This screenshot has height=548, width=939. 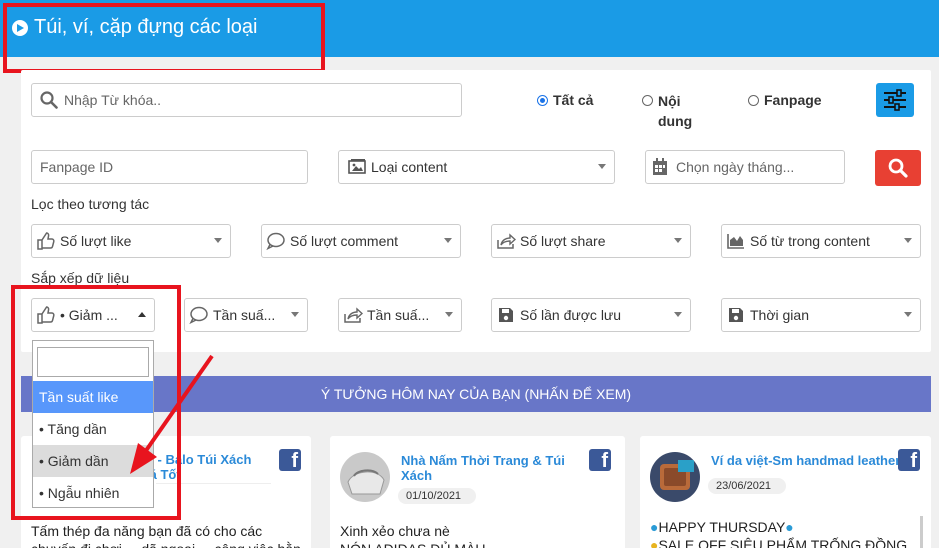 What do you see at coordinates (753, 100) in the screenshot?
I see `radio-fanpage-indicator` at bounding box center [753, 100].